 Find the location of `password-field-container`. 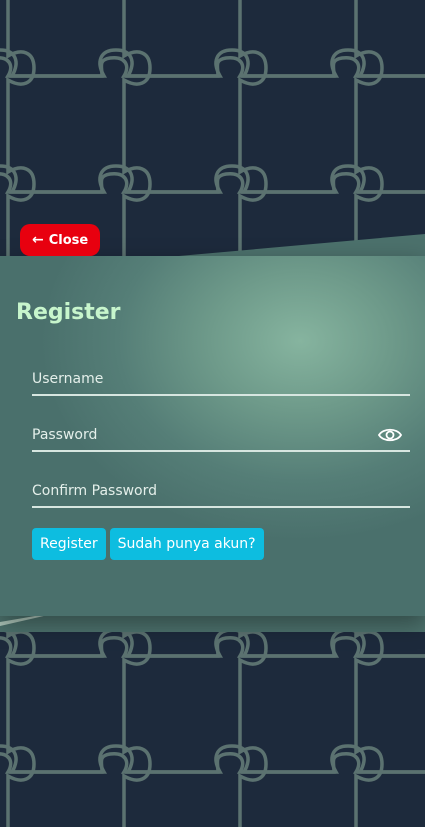

password-field-container is located at coordinates (221, 436).